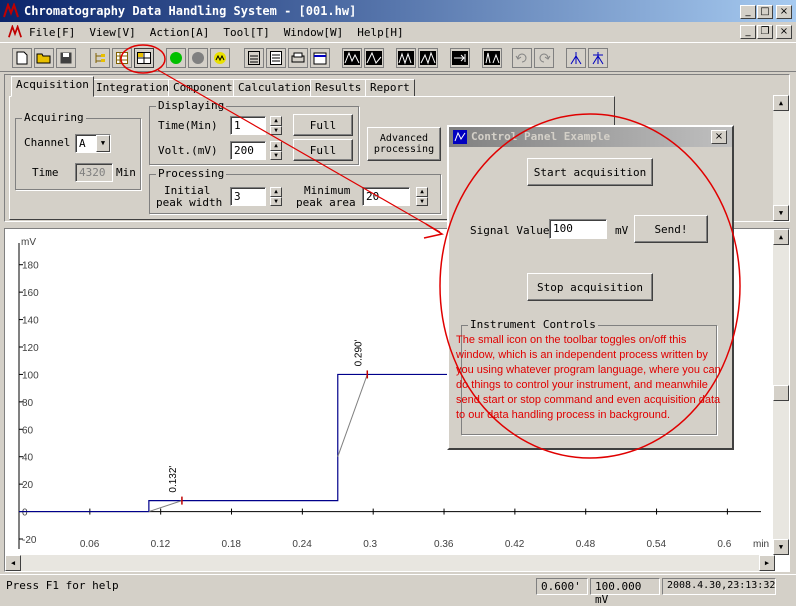 The width and height of the screenshot is (796, 606). What do you see at coordinates (173, 479) in the screenshot?
I see `peak-label: 0.132'` at bounding box center [173, 479].